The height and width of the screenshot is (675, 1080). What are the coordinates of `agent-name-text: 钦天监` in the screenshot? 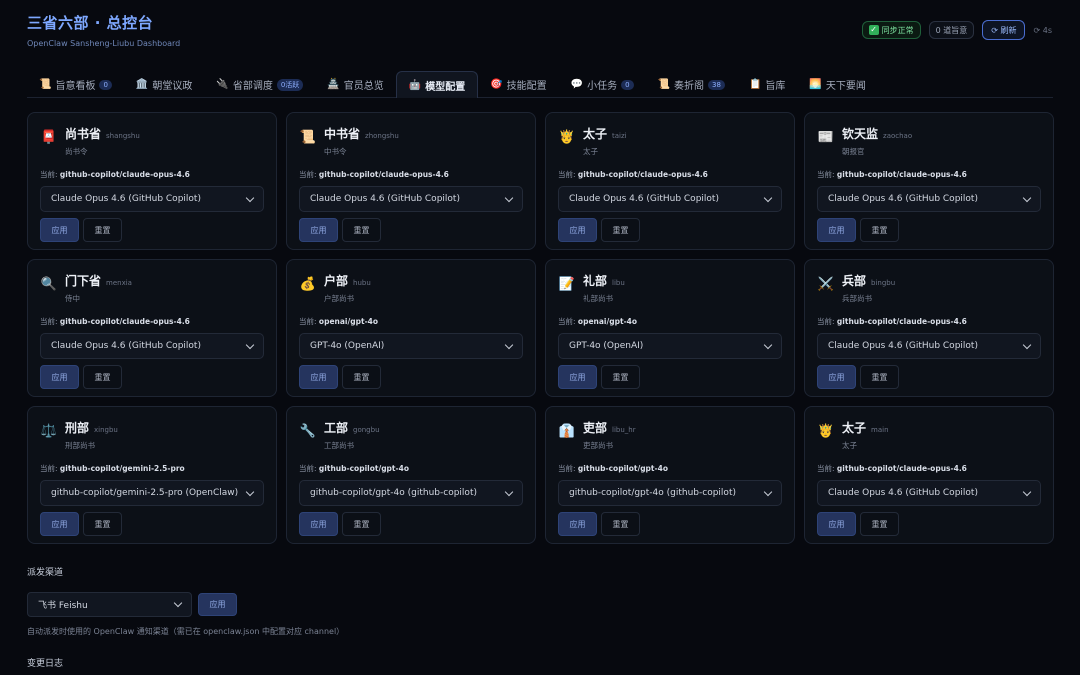 It's located at (860, 134).